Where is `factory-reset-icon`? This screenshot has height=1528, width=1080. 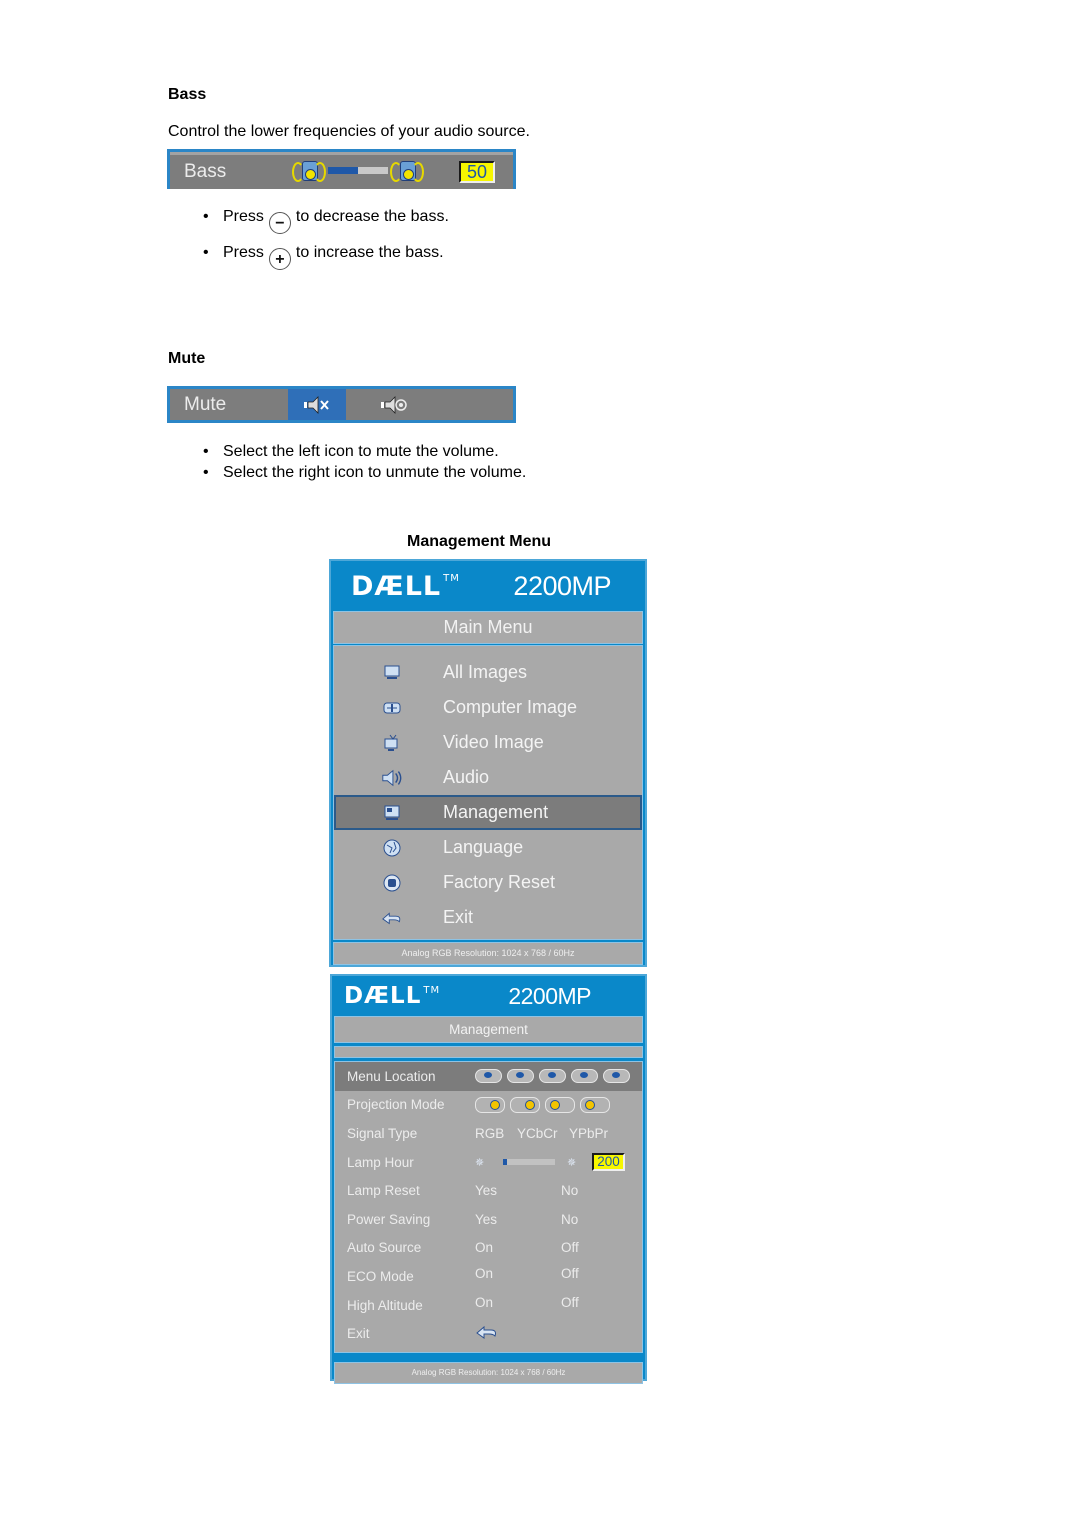 factory-reset-icon is located at coordinates (392, 883).